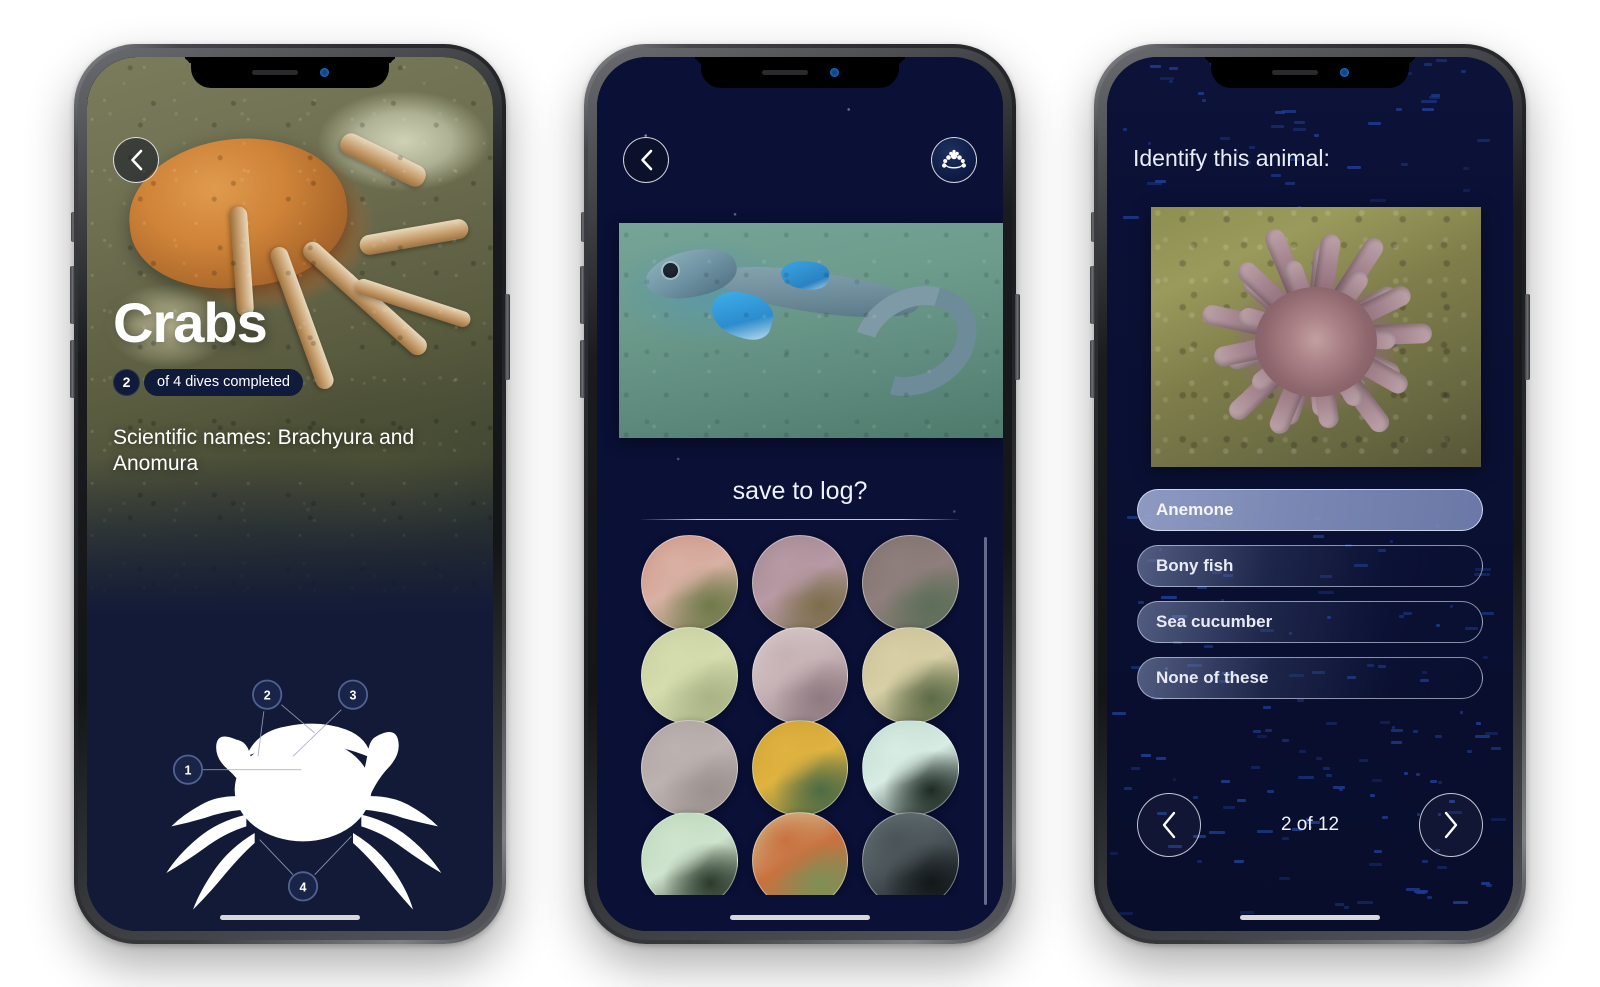  What do you see at coordinates (954, 159) in the screenshot?
I see `log-button` at bounding box center [954, 159].